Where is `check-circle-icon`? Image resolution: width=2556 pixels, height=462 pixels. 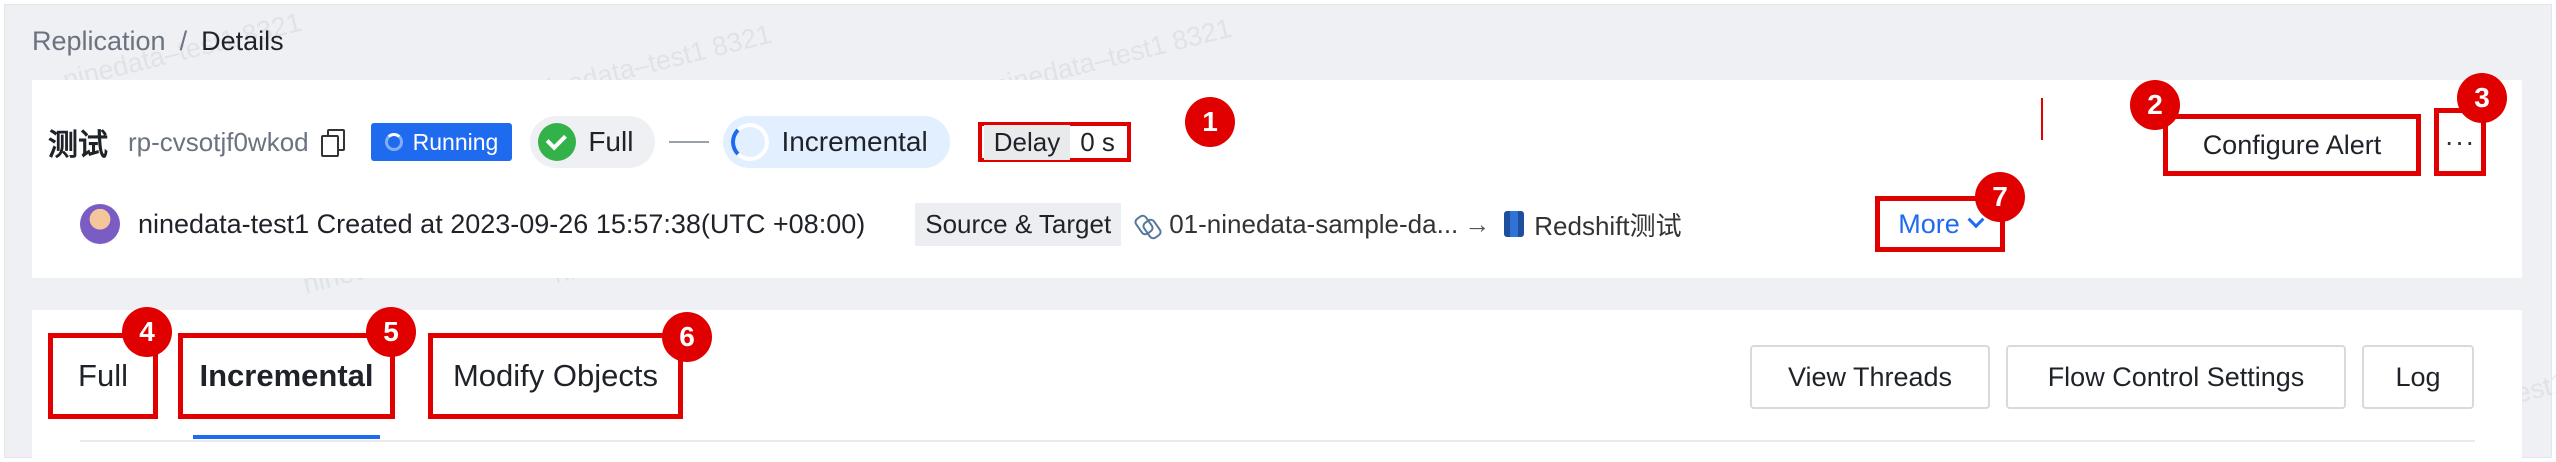
check-circle-icon is located at coordinates (557, 142).